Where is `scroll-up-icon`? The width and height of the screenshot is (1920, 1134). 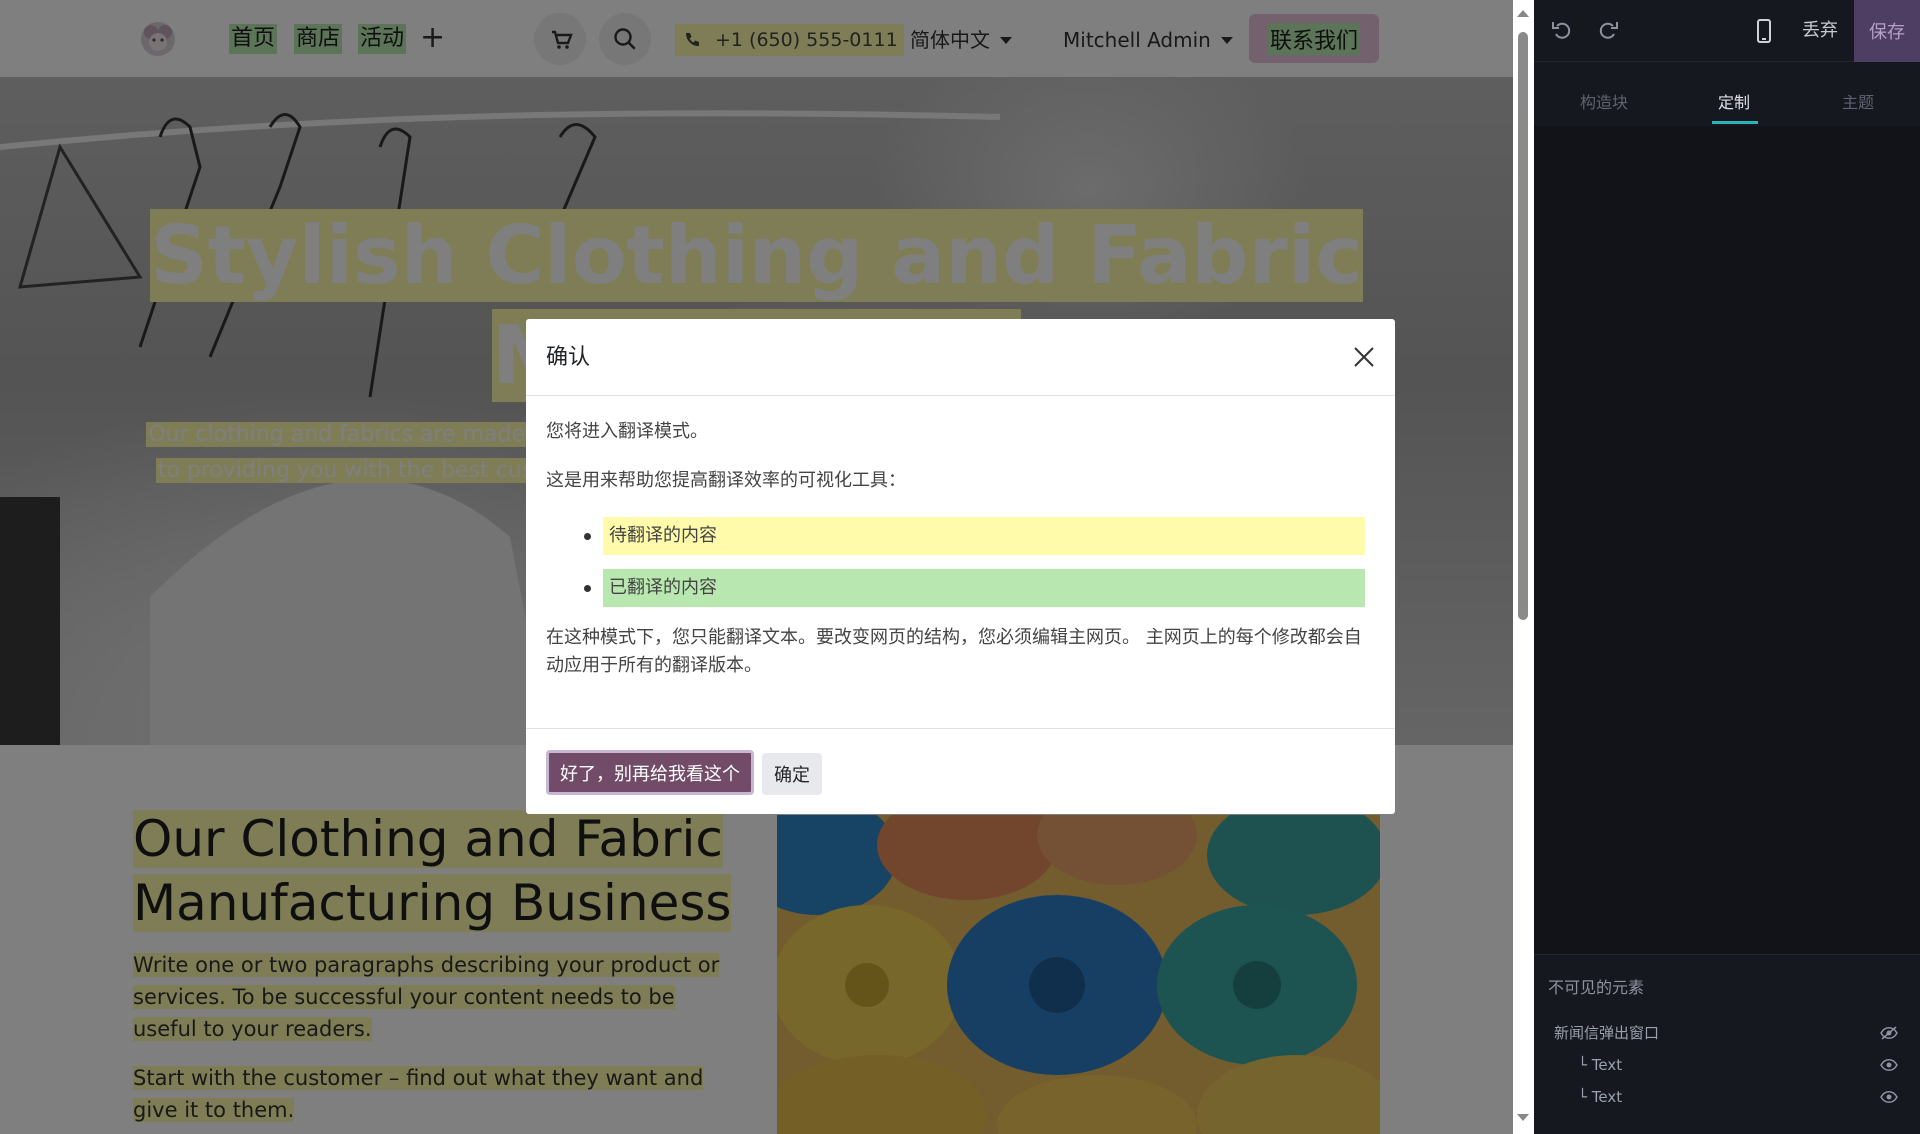 scroll-up-icon is located at coordinates (1523, 13).